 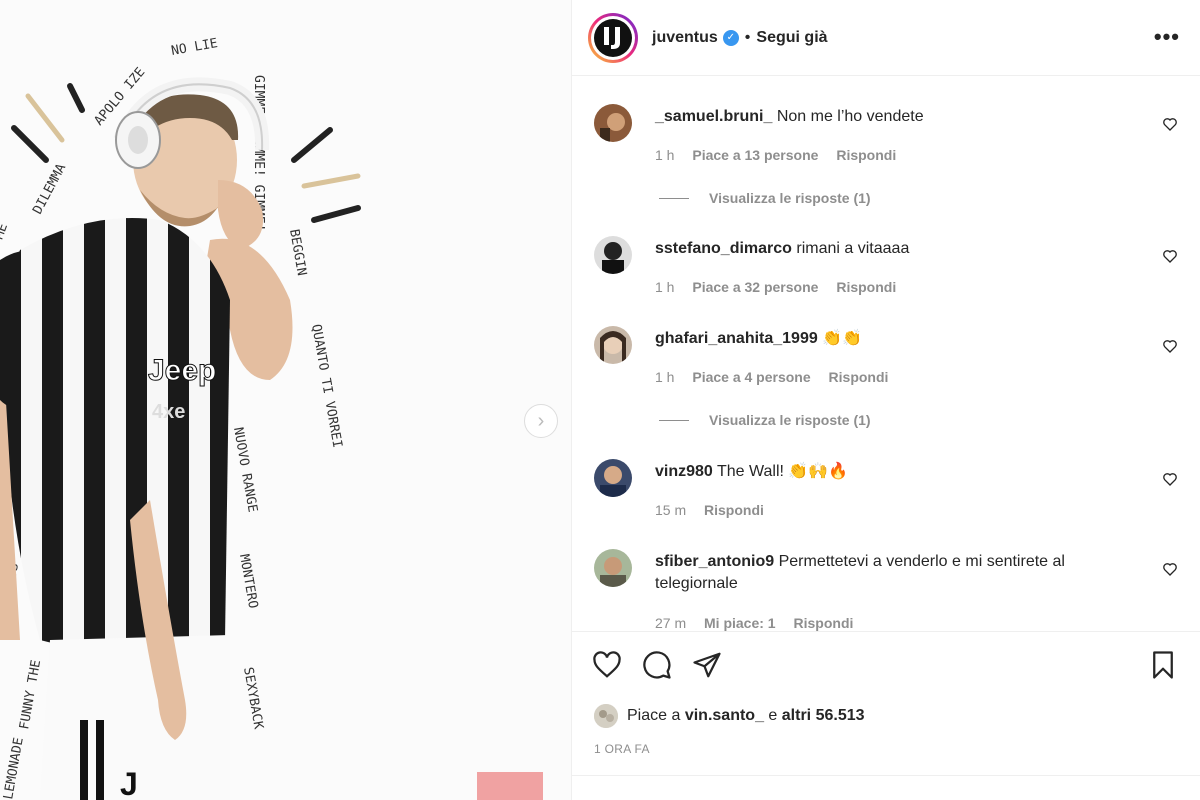 I want to click on likes-summary: Piace a vin.santo_ e altri 56.513, so click(x=729, y=716).